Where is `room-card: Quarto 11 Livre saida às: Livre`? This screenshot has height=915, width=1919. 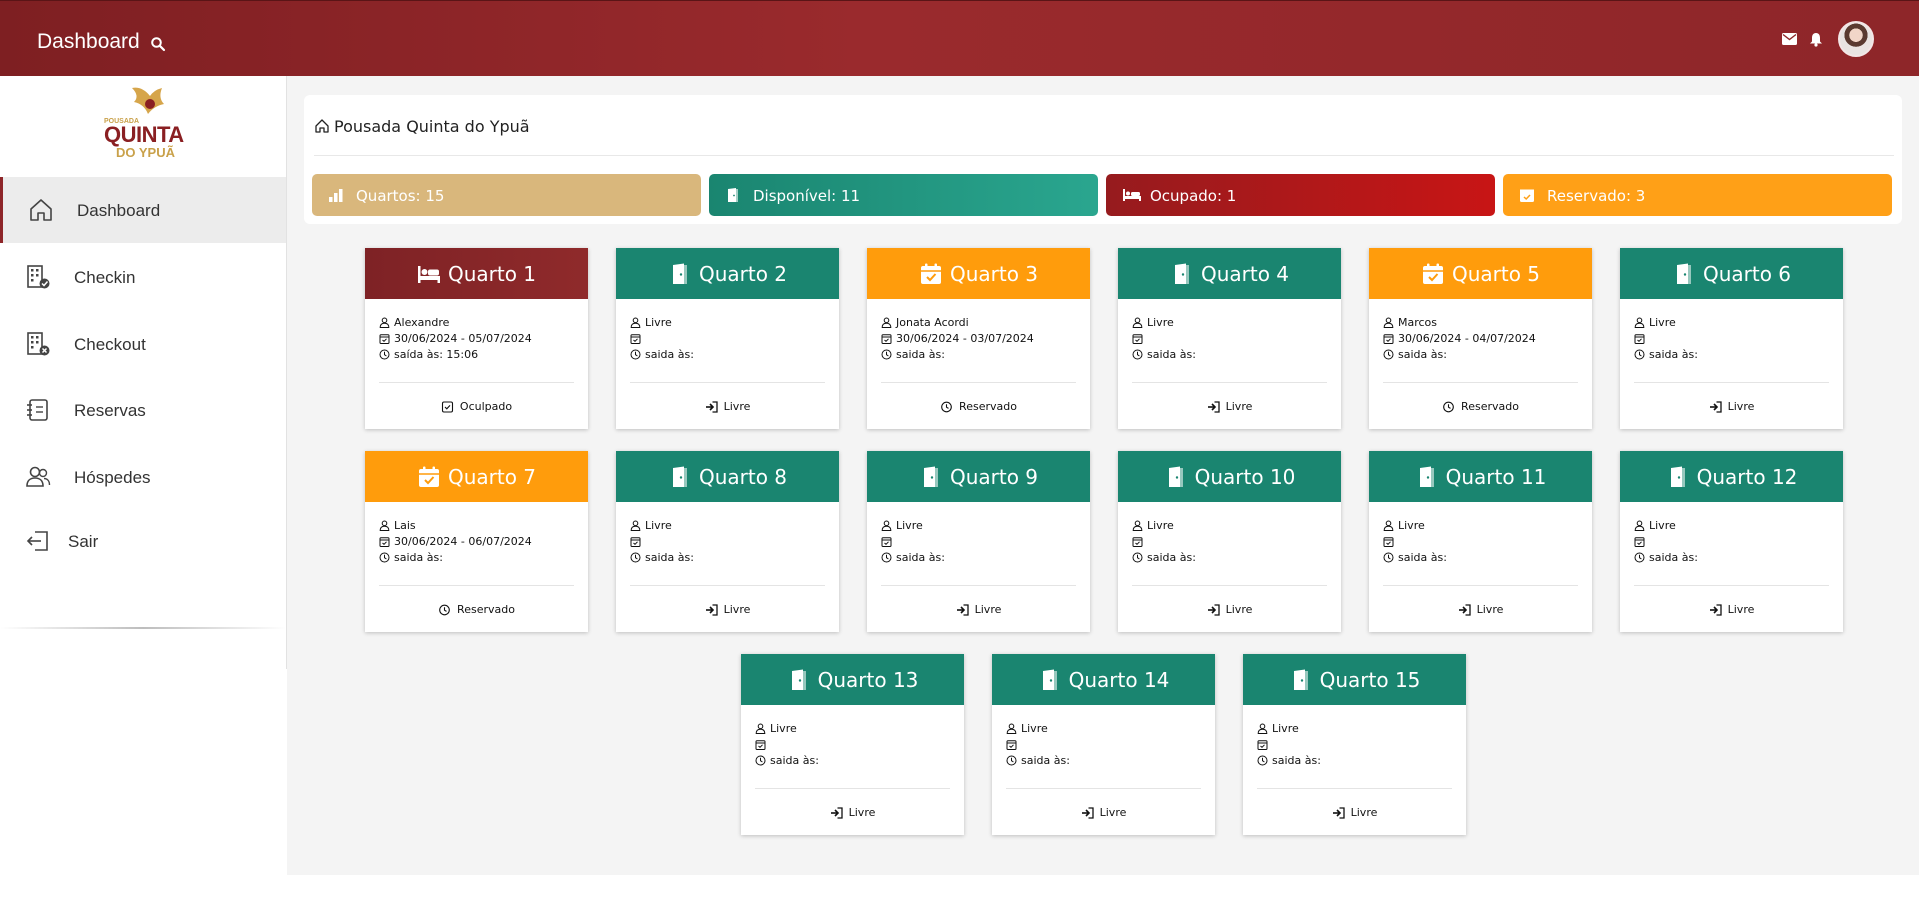 room-card: Quarto 11 Livre saida às: Livre is located at coordinates (1480, 541).